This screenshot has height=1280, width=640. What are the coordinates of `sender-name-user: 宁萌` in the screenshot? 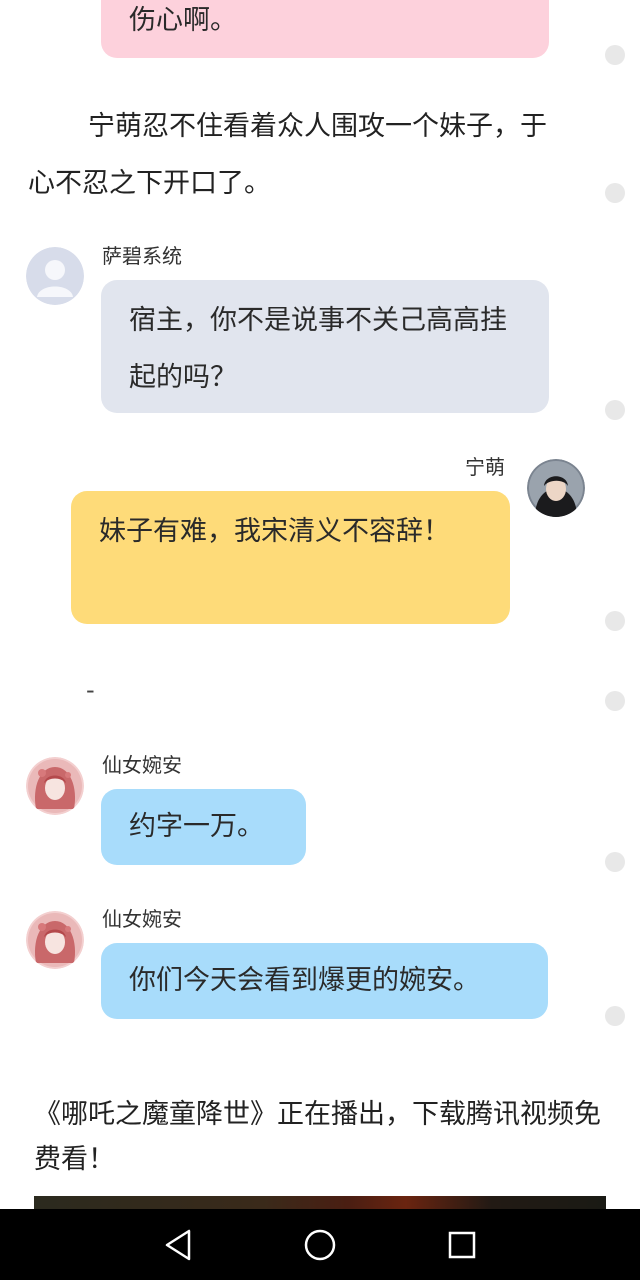 It's located at (485, 467).